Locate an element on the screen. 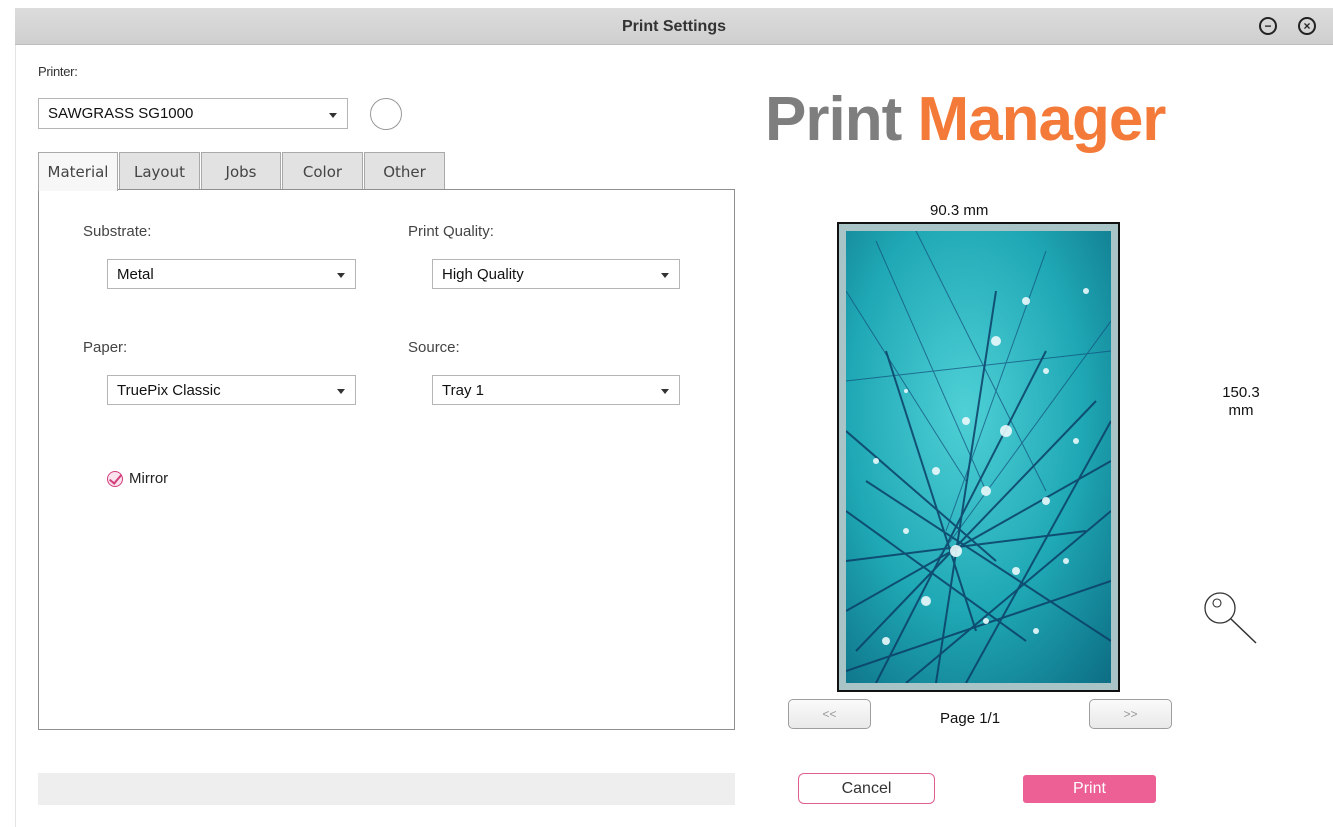  print-manager-logo: Print Manager is located at coordinates (965, 119).